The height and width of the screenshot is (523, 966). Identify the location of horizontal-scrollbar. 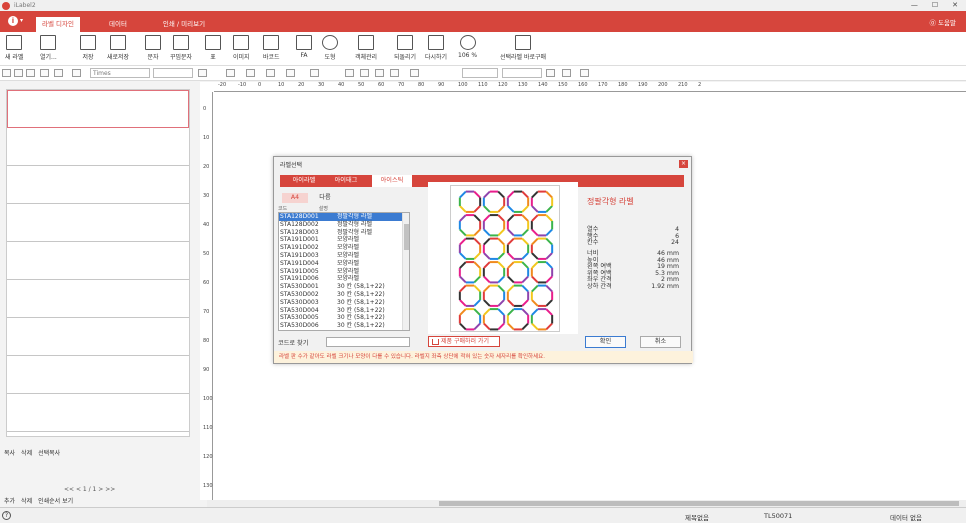
(586, 503).